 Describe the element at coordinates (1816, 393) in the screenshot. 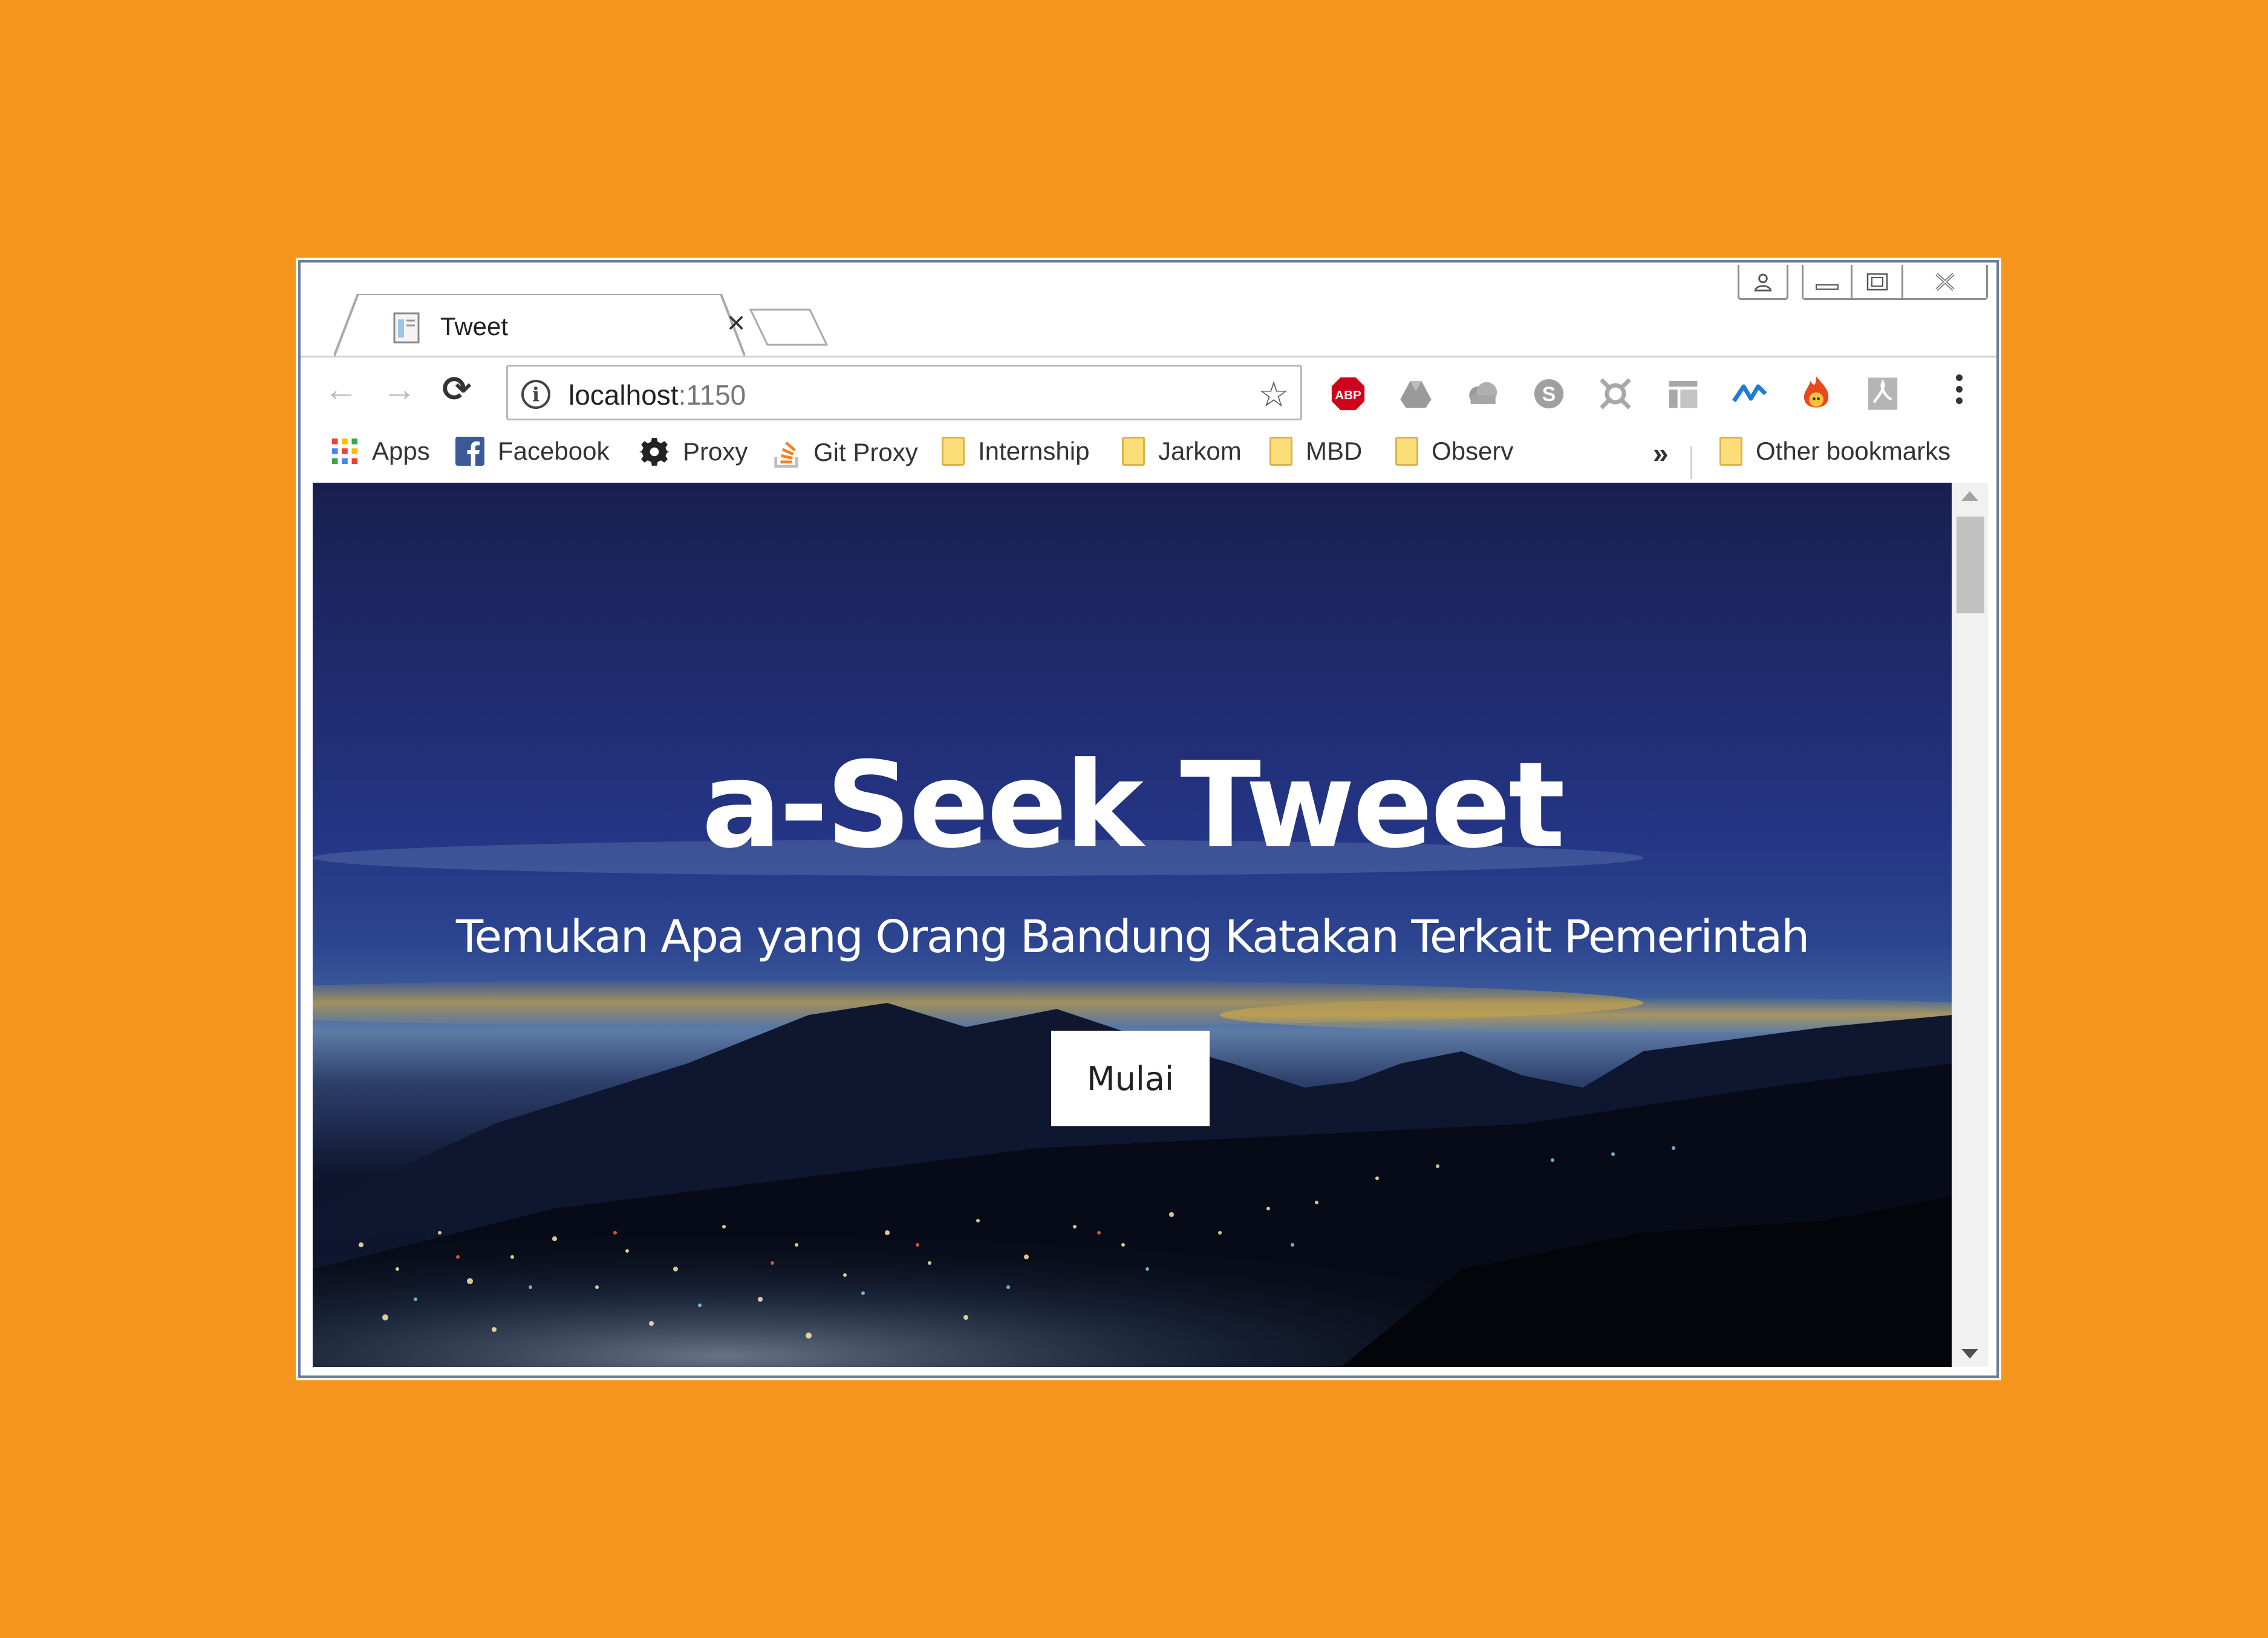

I see `flame-icon` at that location.